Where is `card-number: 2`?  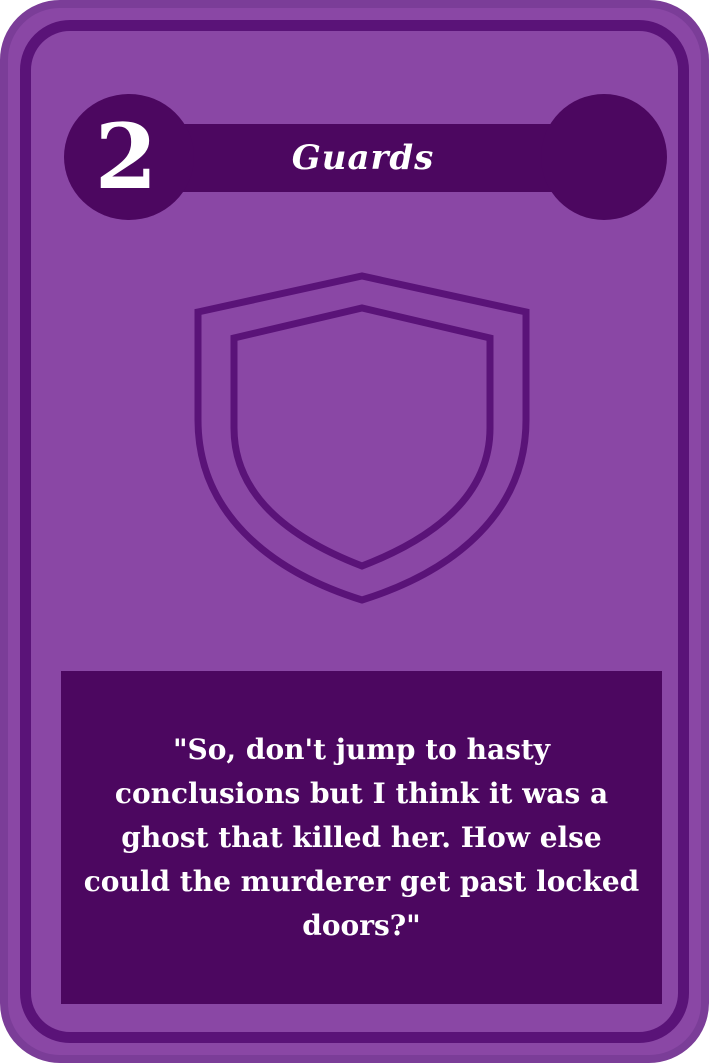 card-number: 2 is located at coordinates (126, 157).